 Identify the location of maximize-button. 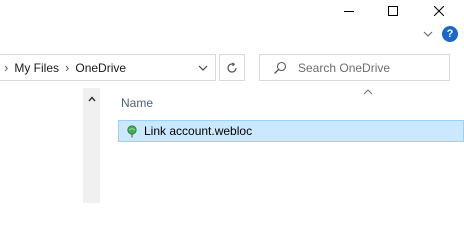
(393, 11).